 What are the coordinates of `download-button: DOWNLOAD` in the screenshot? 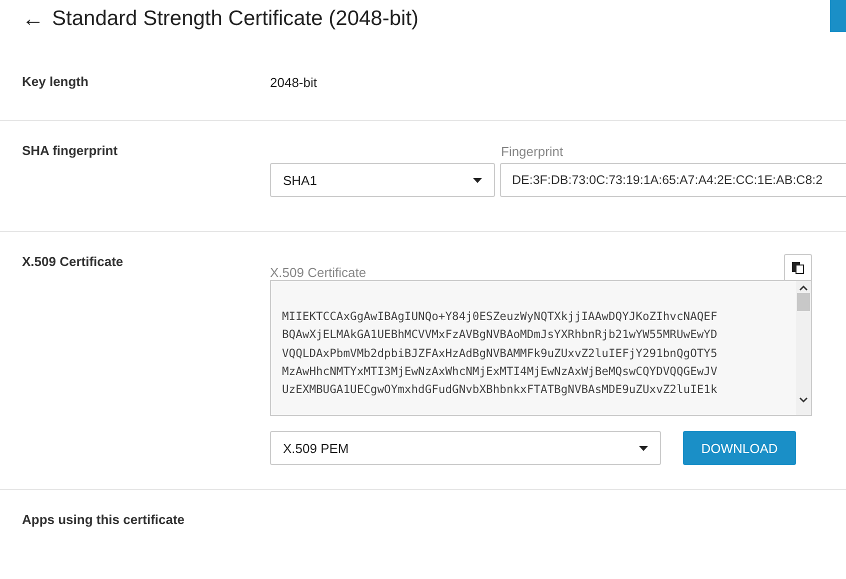 It's located at (739, 448).